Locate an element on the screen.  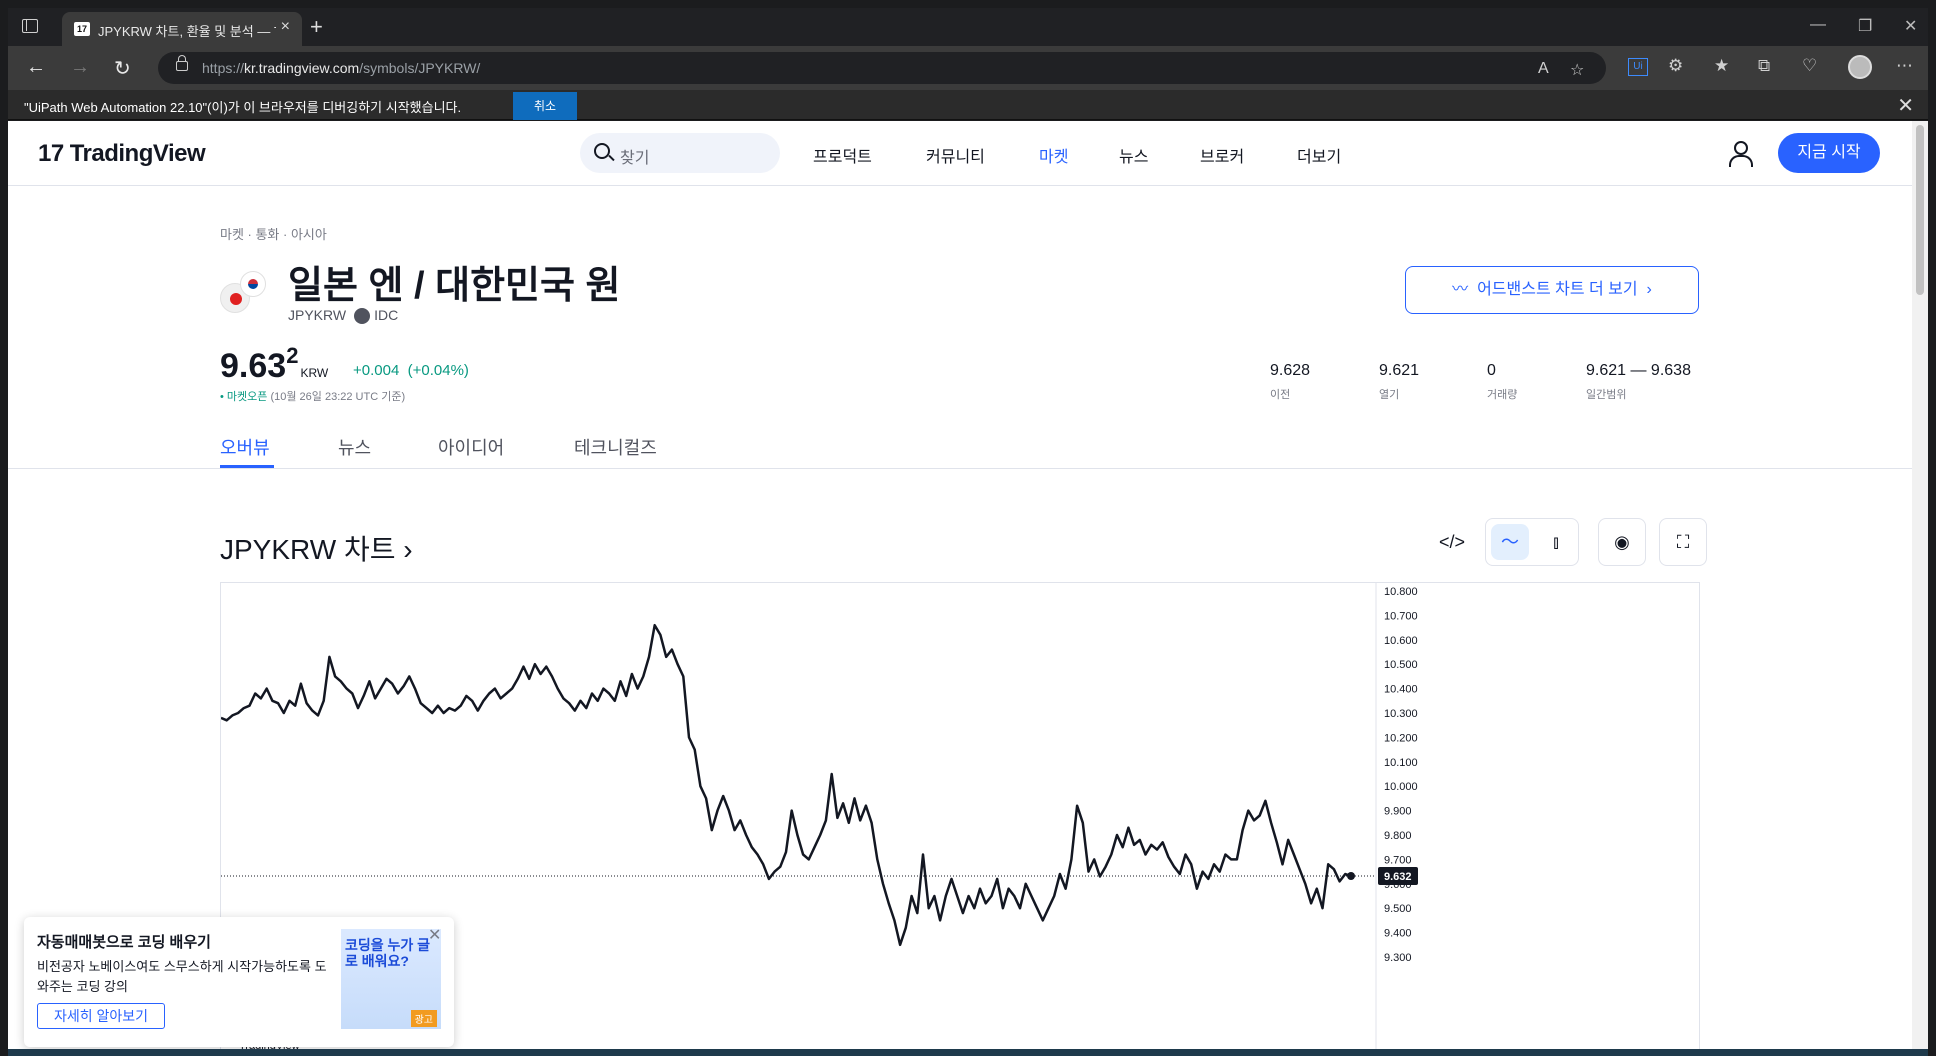
nav-community: 커뮤니티 is located at coordinates (955, 155).